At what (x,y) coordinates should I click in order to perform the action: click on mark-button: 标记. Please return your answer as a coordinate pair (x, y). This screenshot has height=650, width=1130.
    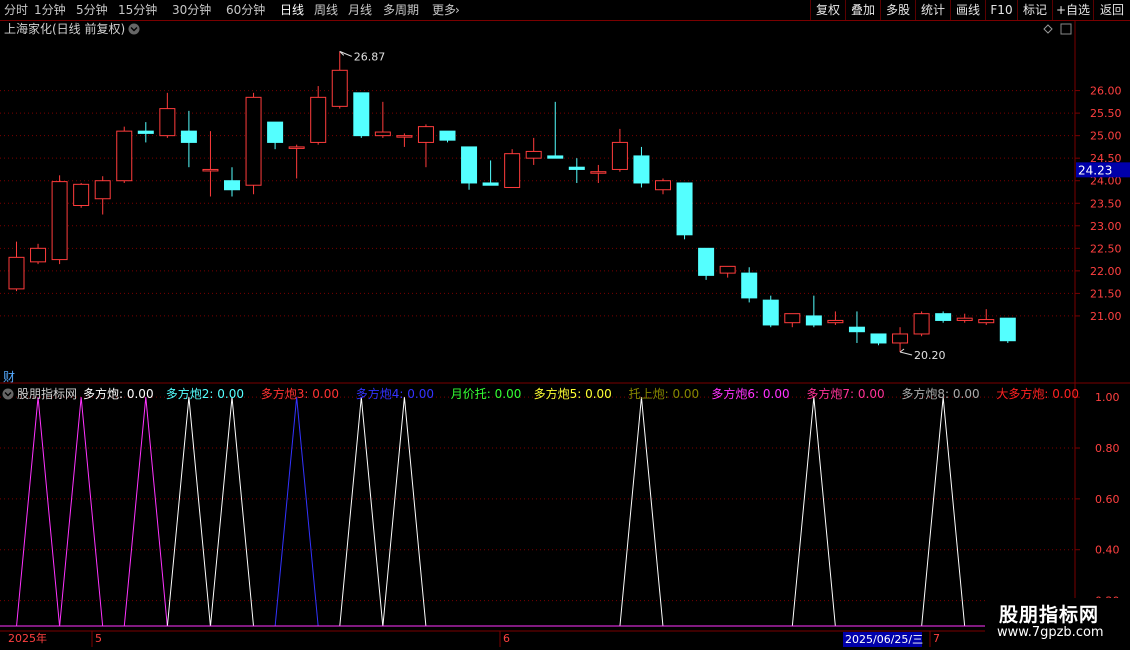
    Looking at the image, I should click on (1034, 10).